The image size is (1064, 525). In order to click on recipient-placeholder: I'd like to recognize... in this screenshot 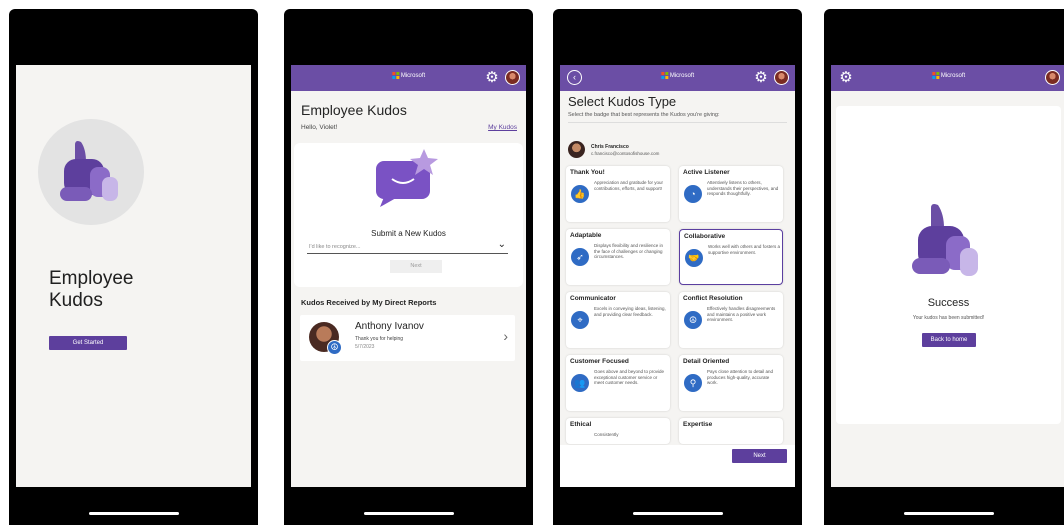, I will do `click(335, 247)`.